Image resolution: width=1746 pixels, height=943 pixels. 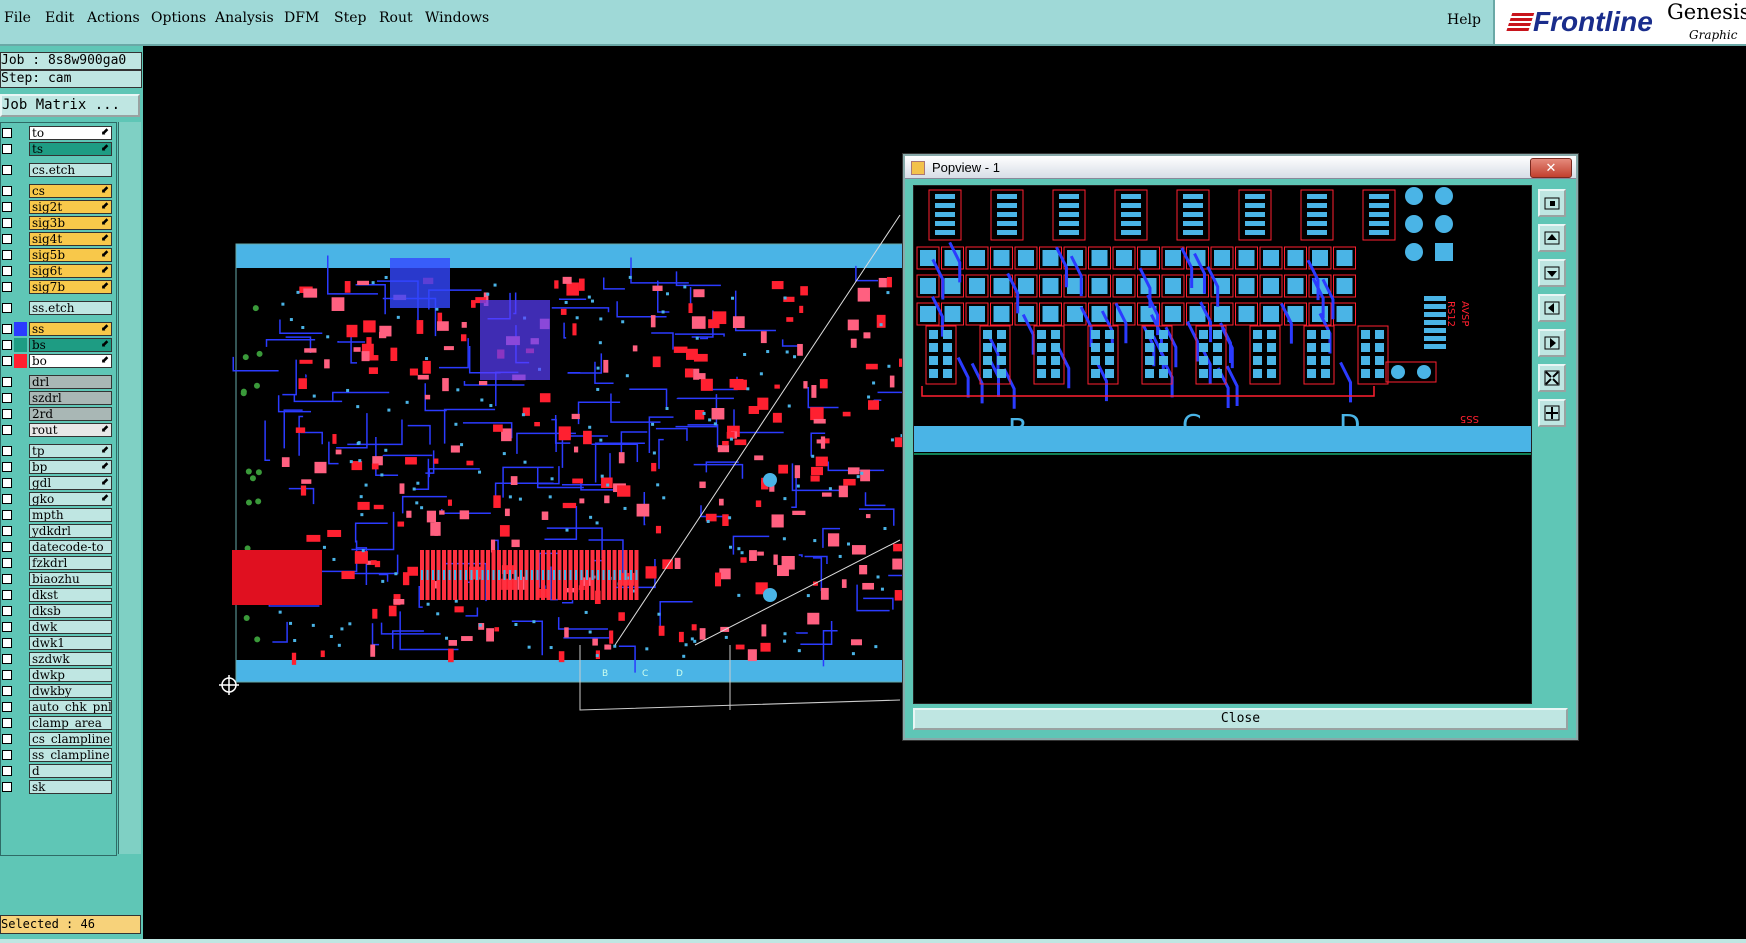 I want to click on layer-name: cs ⬋, so click(x=70, y=191).